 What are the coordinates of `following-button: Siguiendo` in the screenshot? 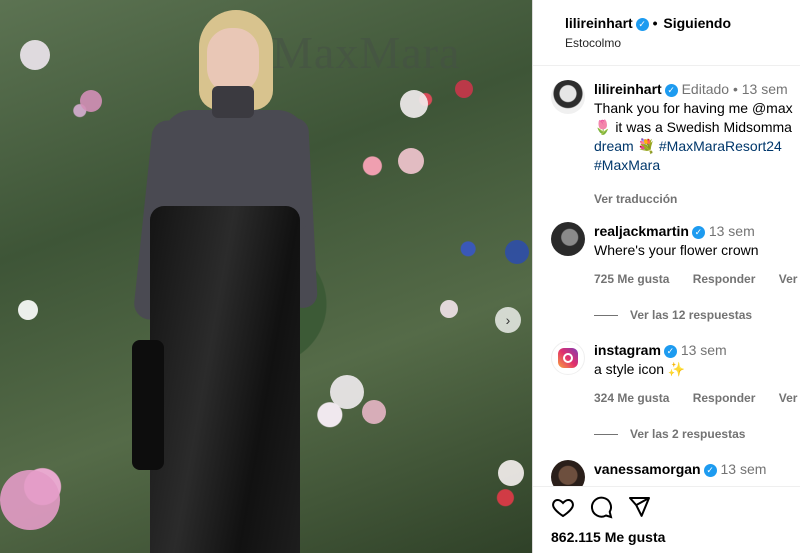 It's located at (697, 23).